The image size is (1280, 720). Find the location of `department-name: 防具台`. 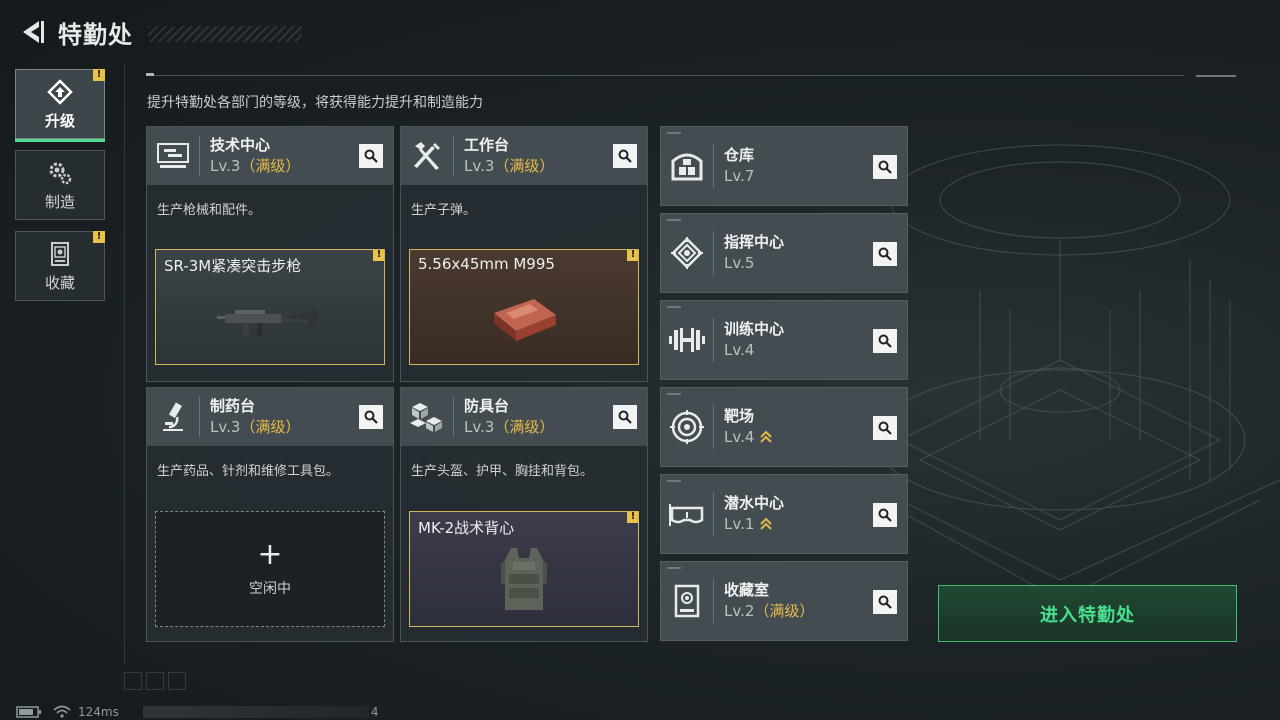

department-name: 防具台 is located at coordinates (487, 406).